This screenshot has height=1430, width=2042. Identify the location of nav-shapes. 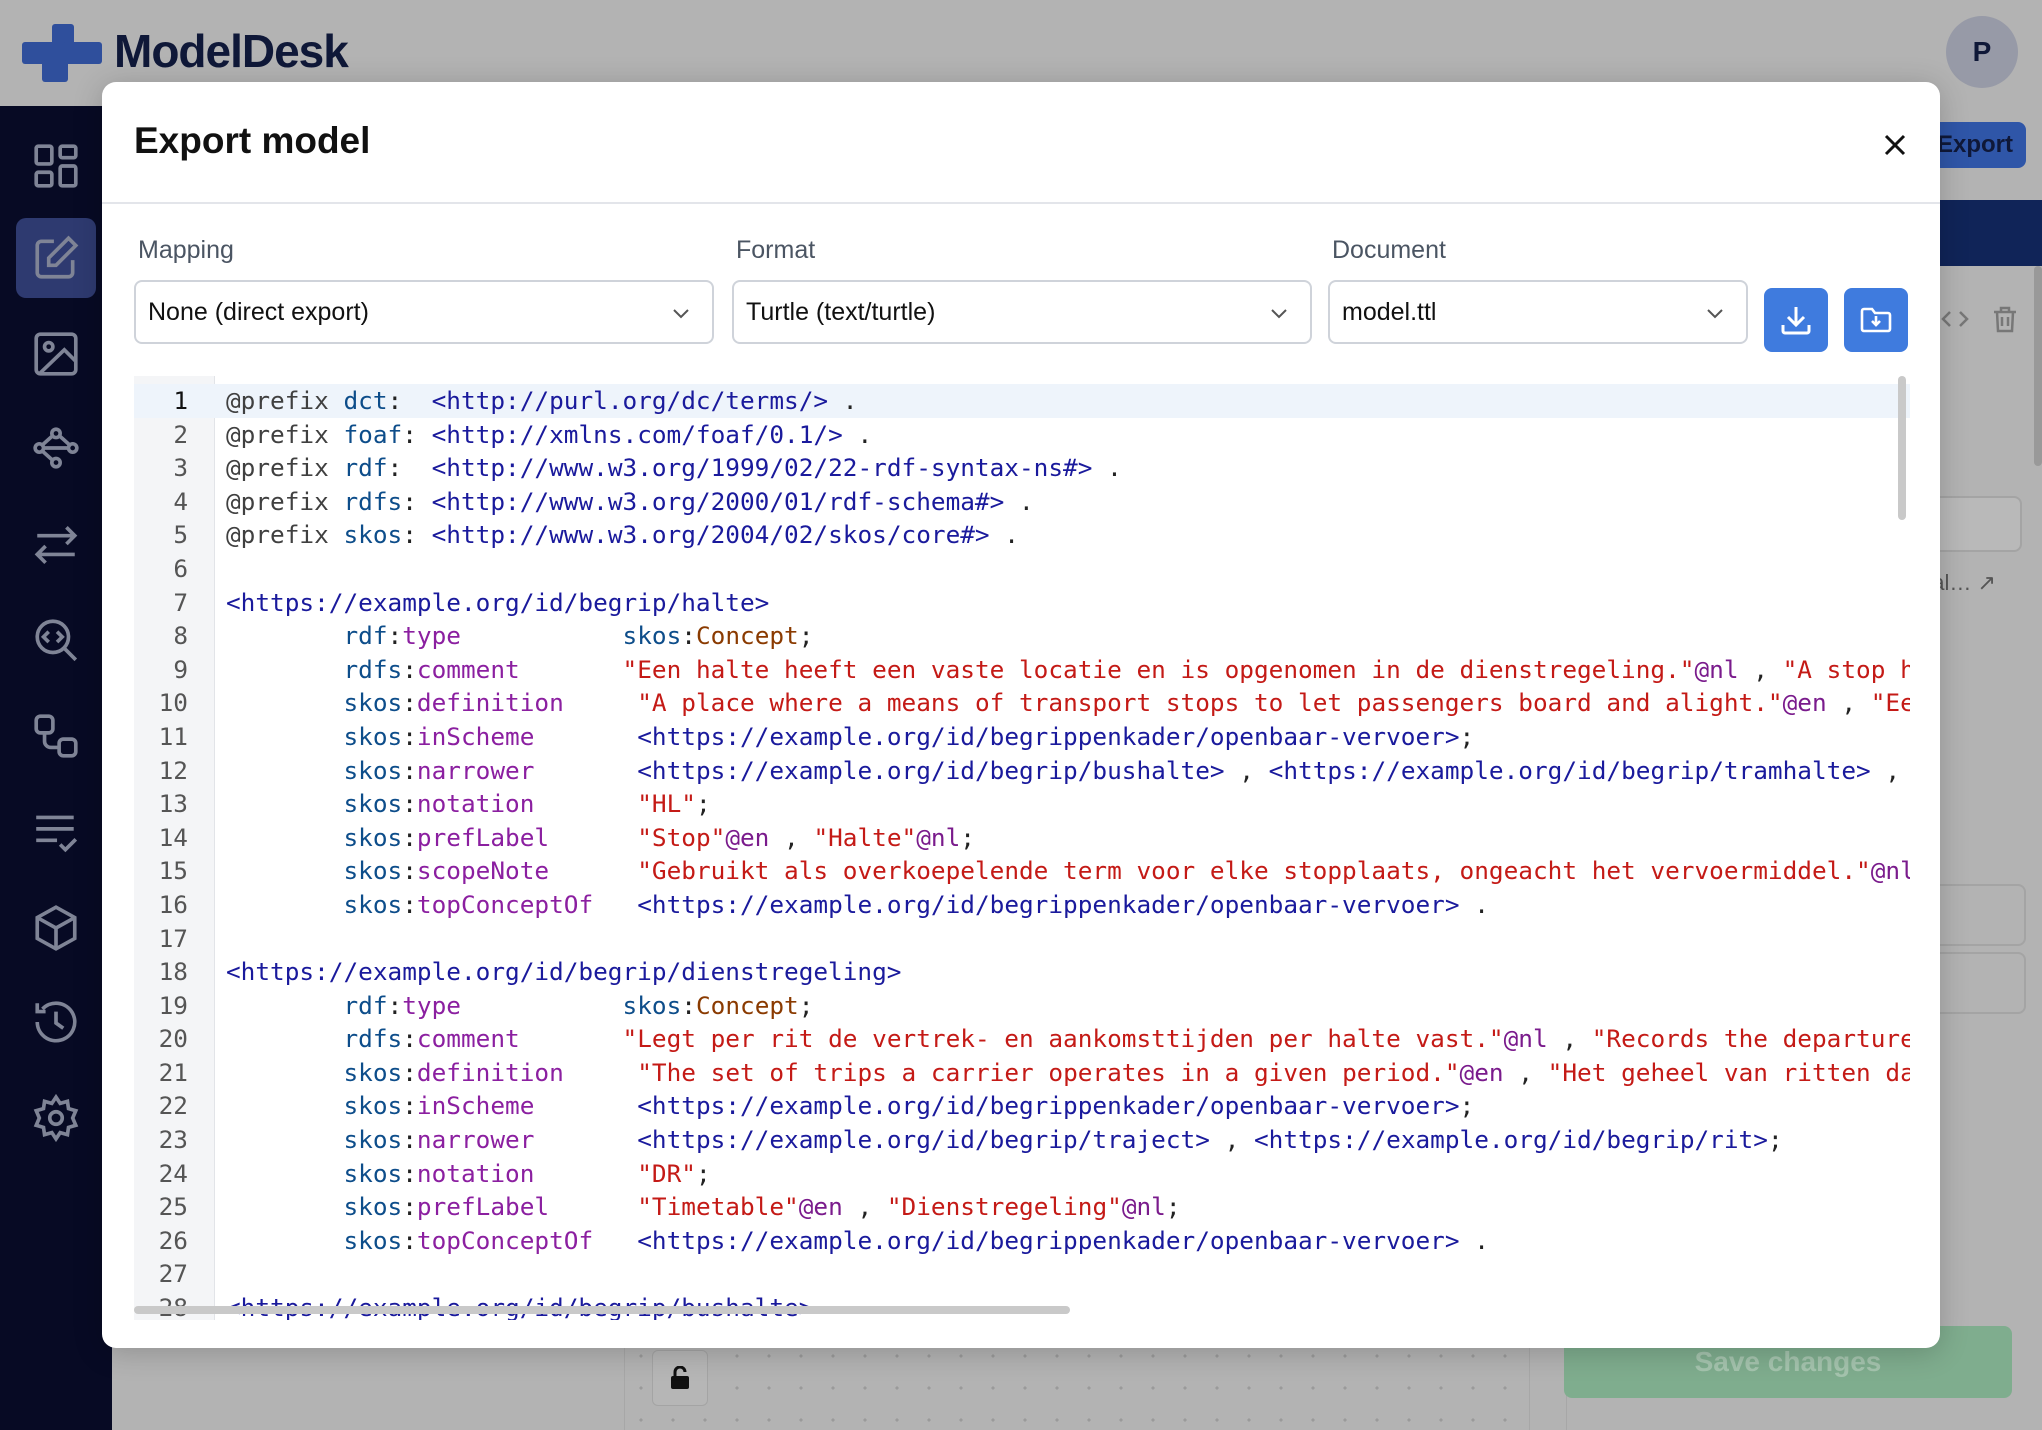
(56, 736).